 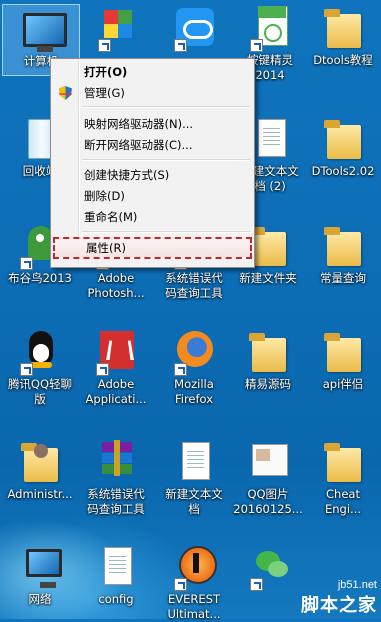 I want to click on desktop-icon-app-cube, so click(x=118, y=28).